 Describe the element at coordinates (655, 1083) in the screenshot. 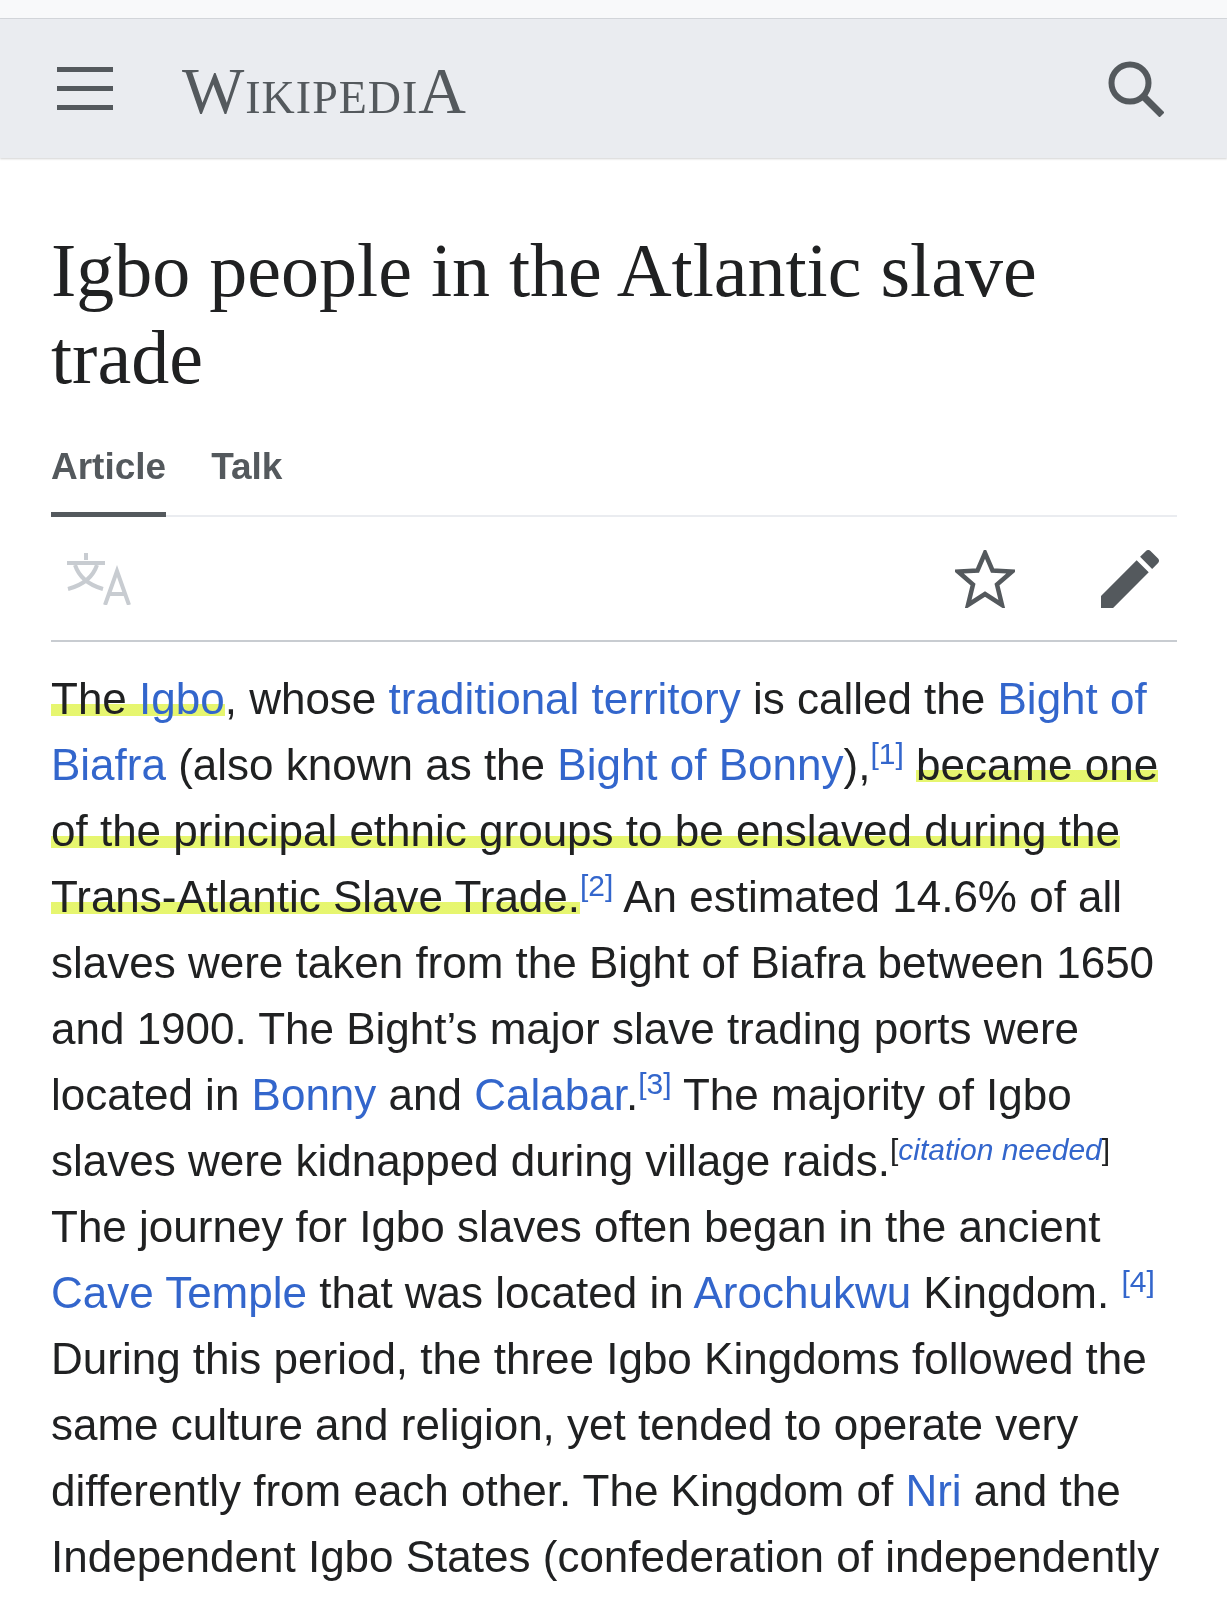

I see `reference-link: [3]` at that location.